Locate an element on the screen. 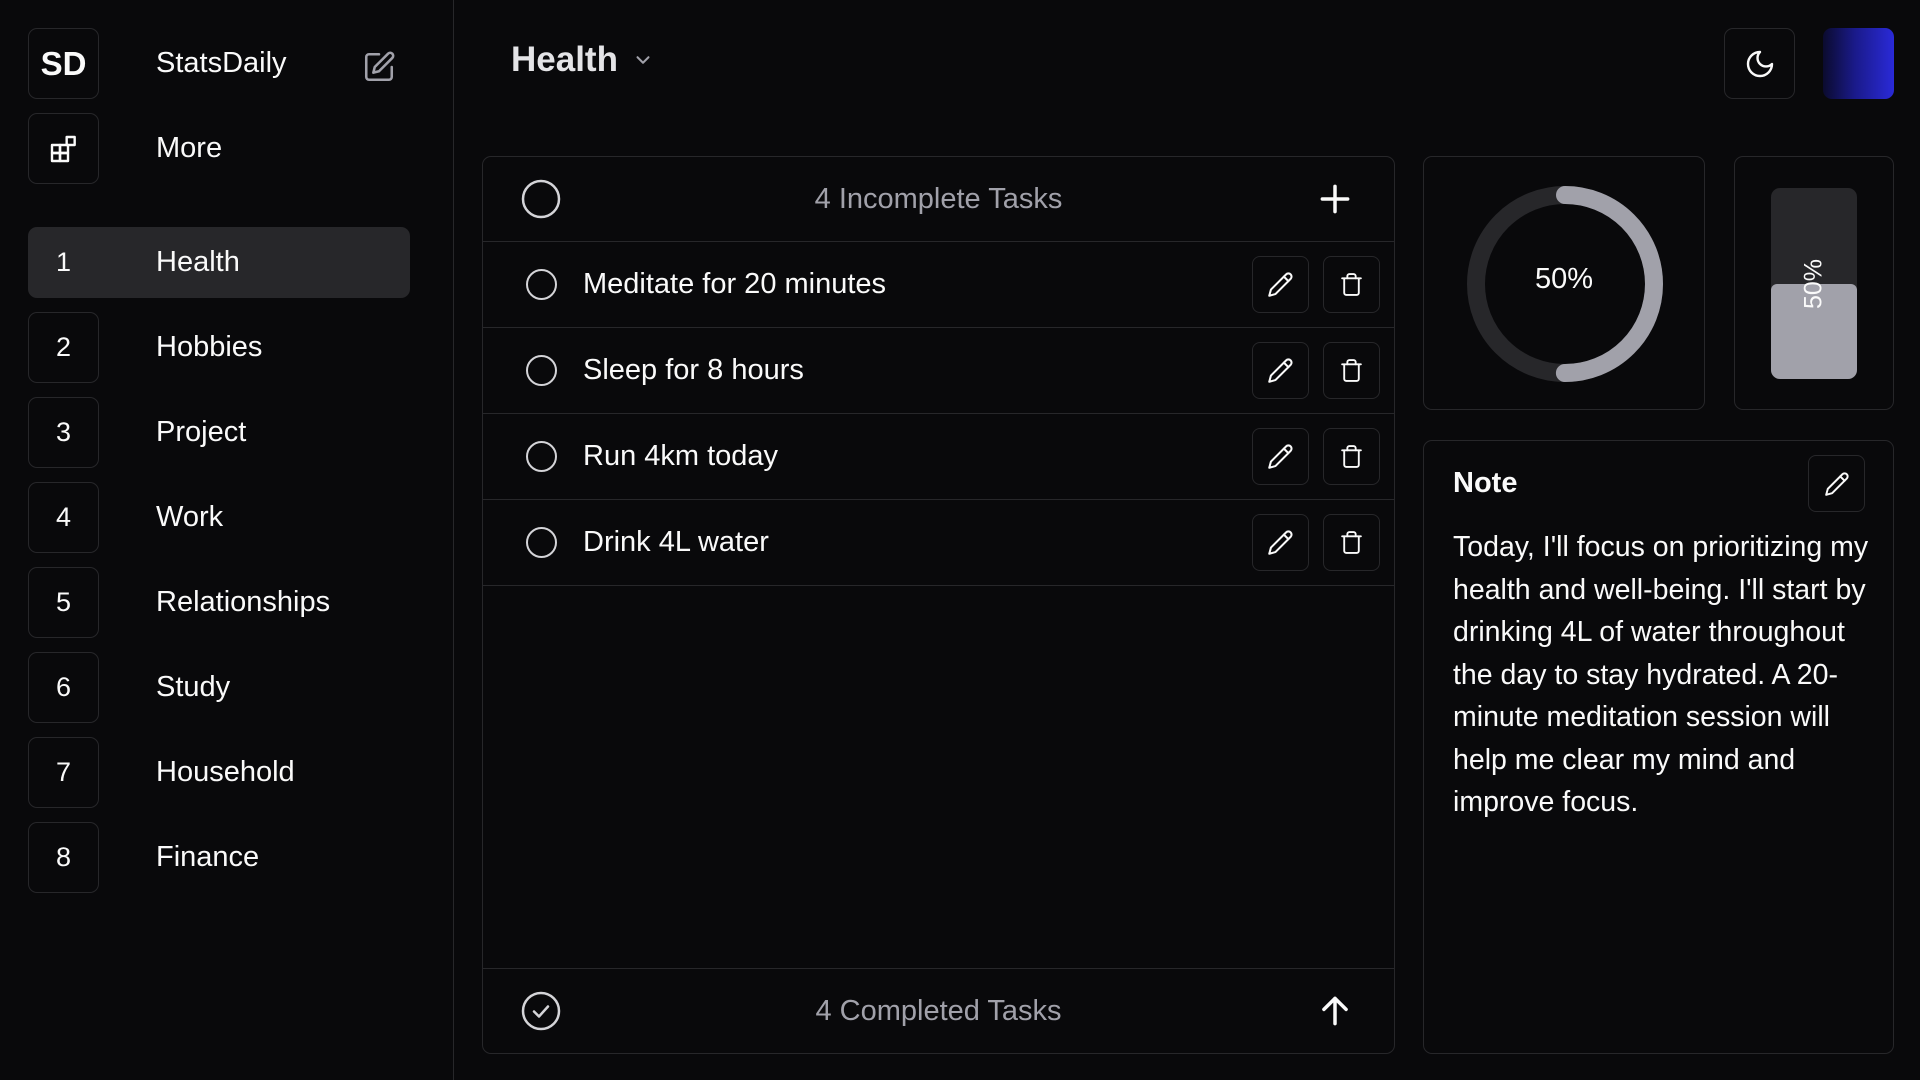 The height and width of the screenshot is (1080, 1920). theme-toggle-button is located at coordinates (1759, 63).